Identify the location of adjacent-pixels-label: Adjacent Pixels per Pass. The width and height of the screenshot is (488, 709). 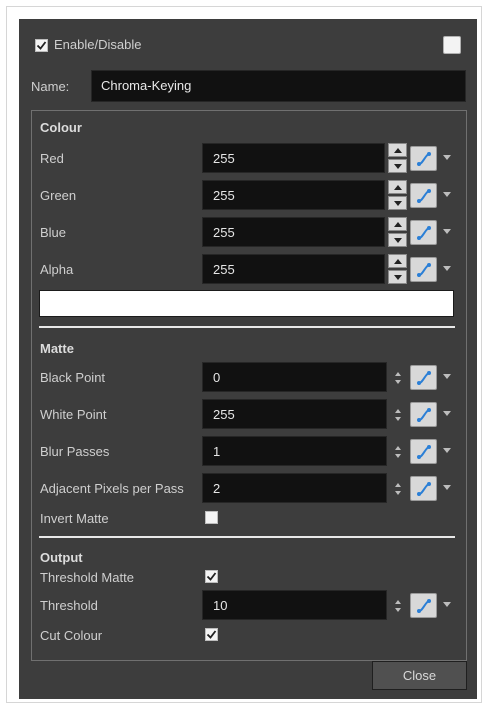
(112, 488).